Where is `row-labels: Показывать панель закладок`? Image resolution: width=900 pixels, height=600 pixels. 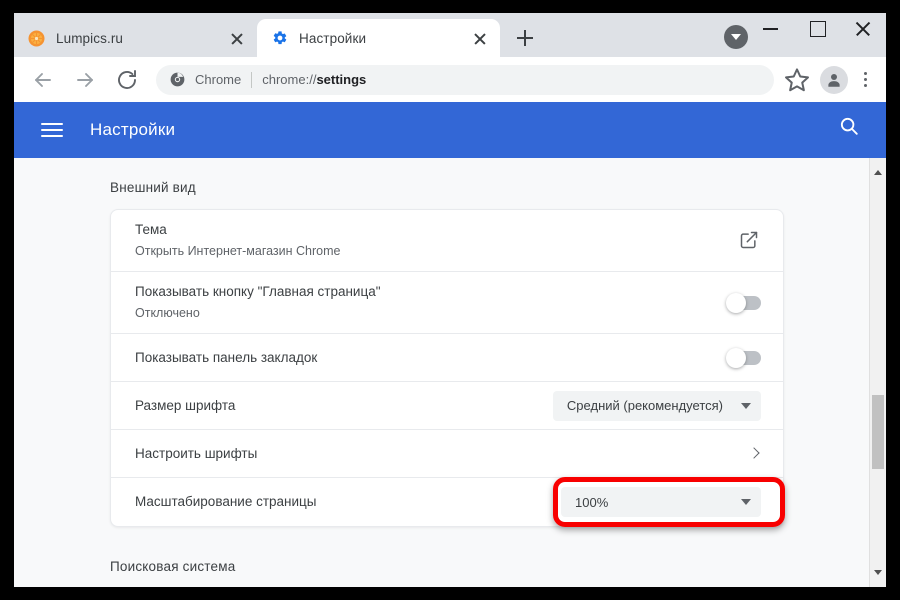
row-labels: Показывать панель закладок is located at coordinates (431, 358).